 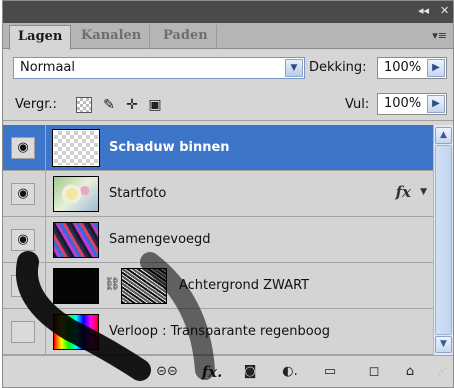 What do you see at coordinates (228, 36) in the screenshot?
I see `panel-tabs: Lagen Kanalen Paden ▾≡` at bounding box center [228, 36].